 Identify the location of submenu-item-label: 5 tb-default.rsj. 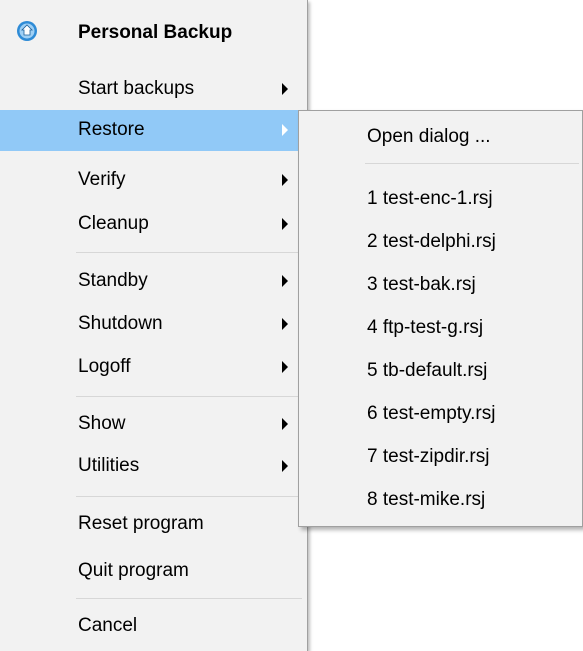
(427, 370).